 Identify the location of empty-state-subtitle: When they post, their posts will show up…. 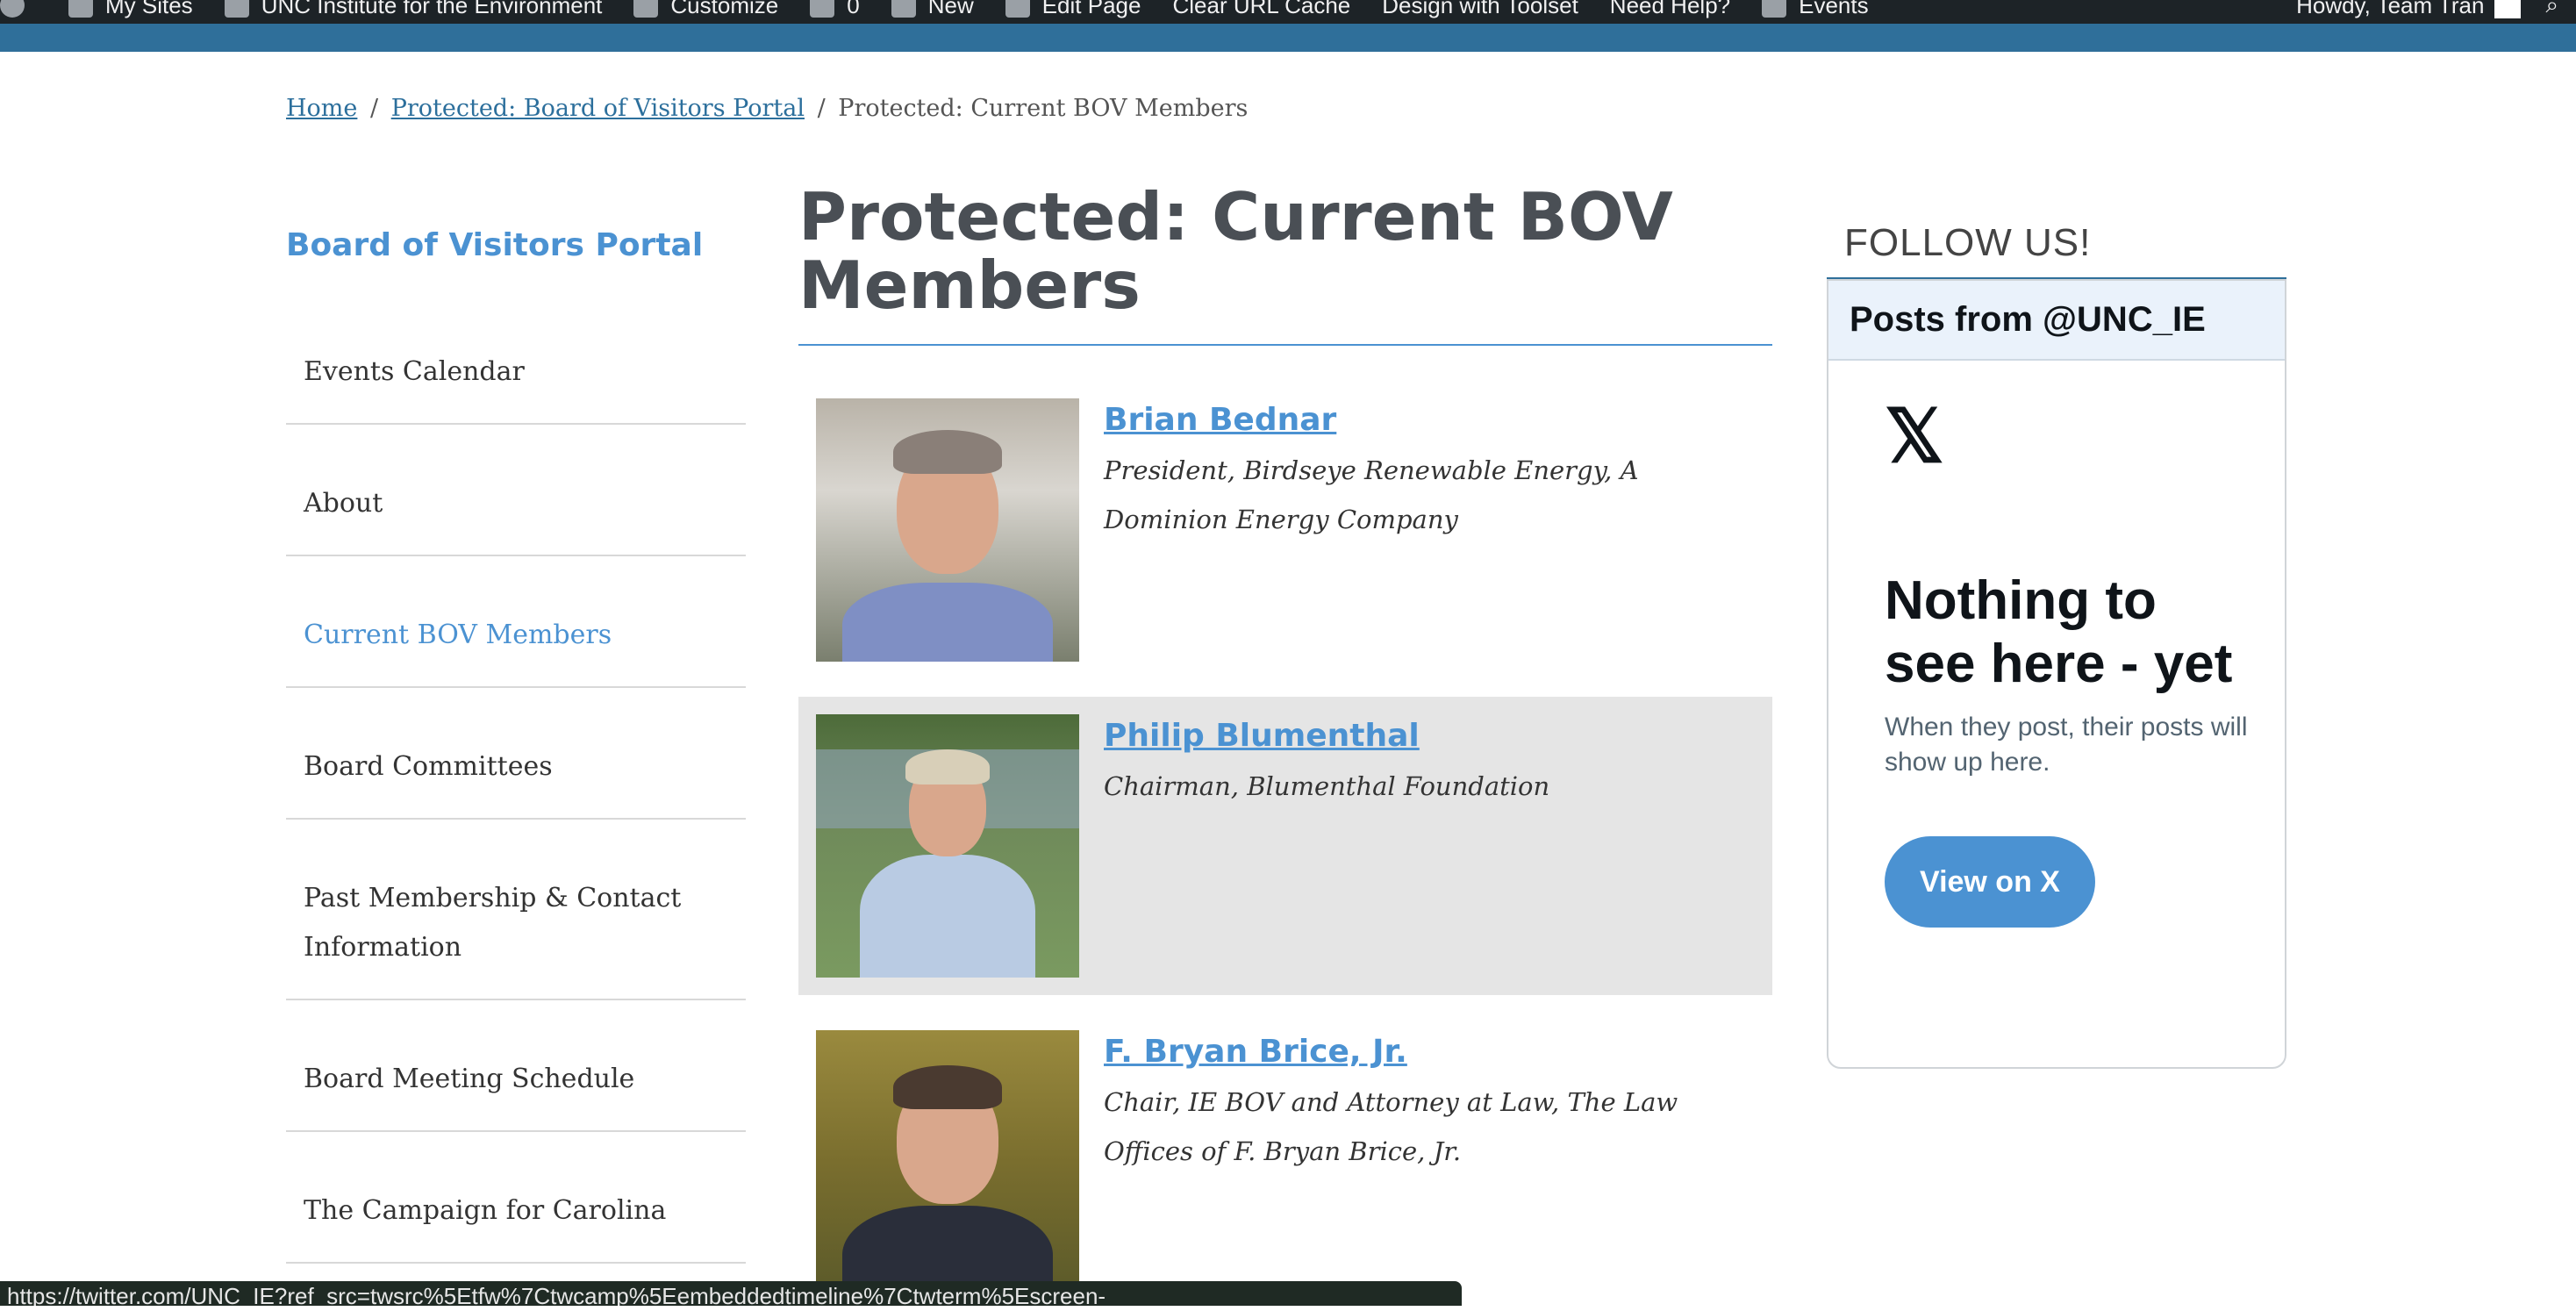
(2066, 745).